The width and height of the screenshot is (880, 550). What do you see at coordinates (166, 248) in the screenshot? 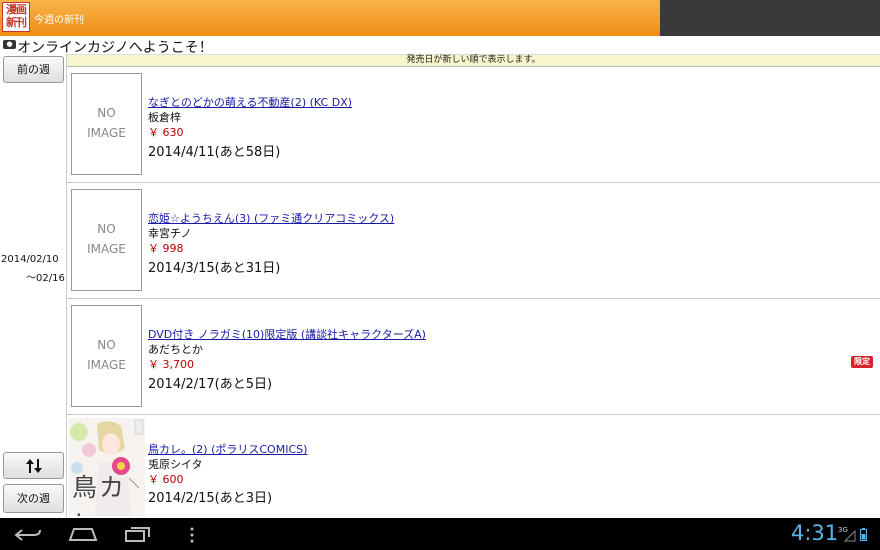
I see `item-price: ￥ 998` at bounding box center [166, 248].